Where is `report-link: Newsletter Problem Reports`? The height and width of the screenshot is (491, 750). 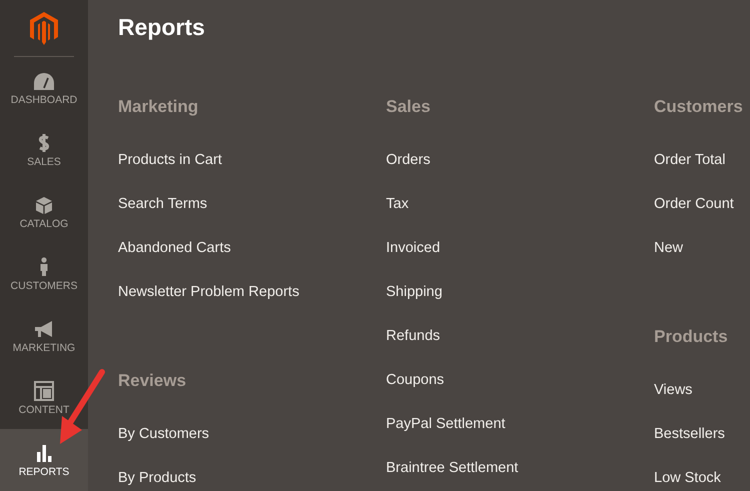
report-link: Newsletter Problem Reports is located at coordinates (252, 292).